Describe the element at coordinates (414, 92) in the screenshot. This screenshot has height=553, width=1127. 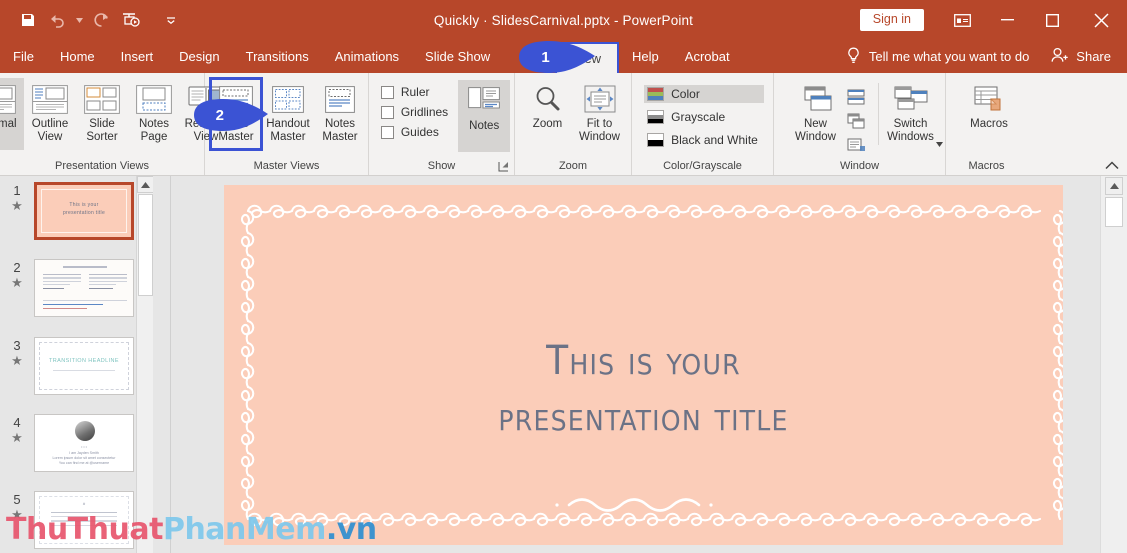
I see `ruler-checkbox: Ruler` at that location.